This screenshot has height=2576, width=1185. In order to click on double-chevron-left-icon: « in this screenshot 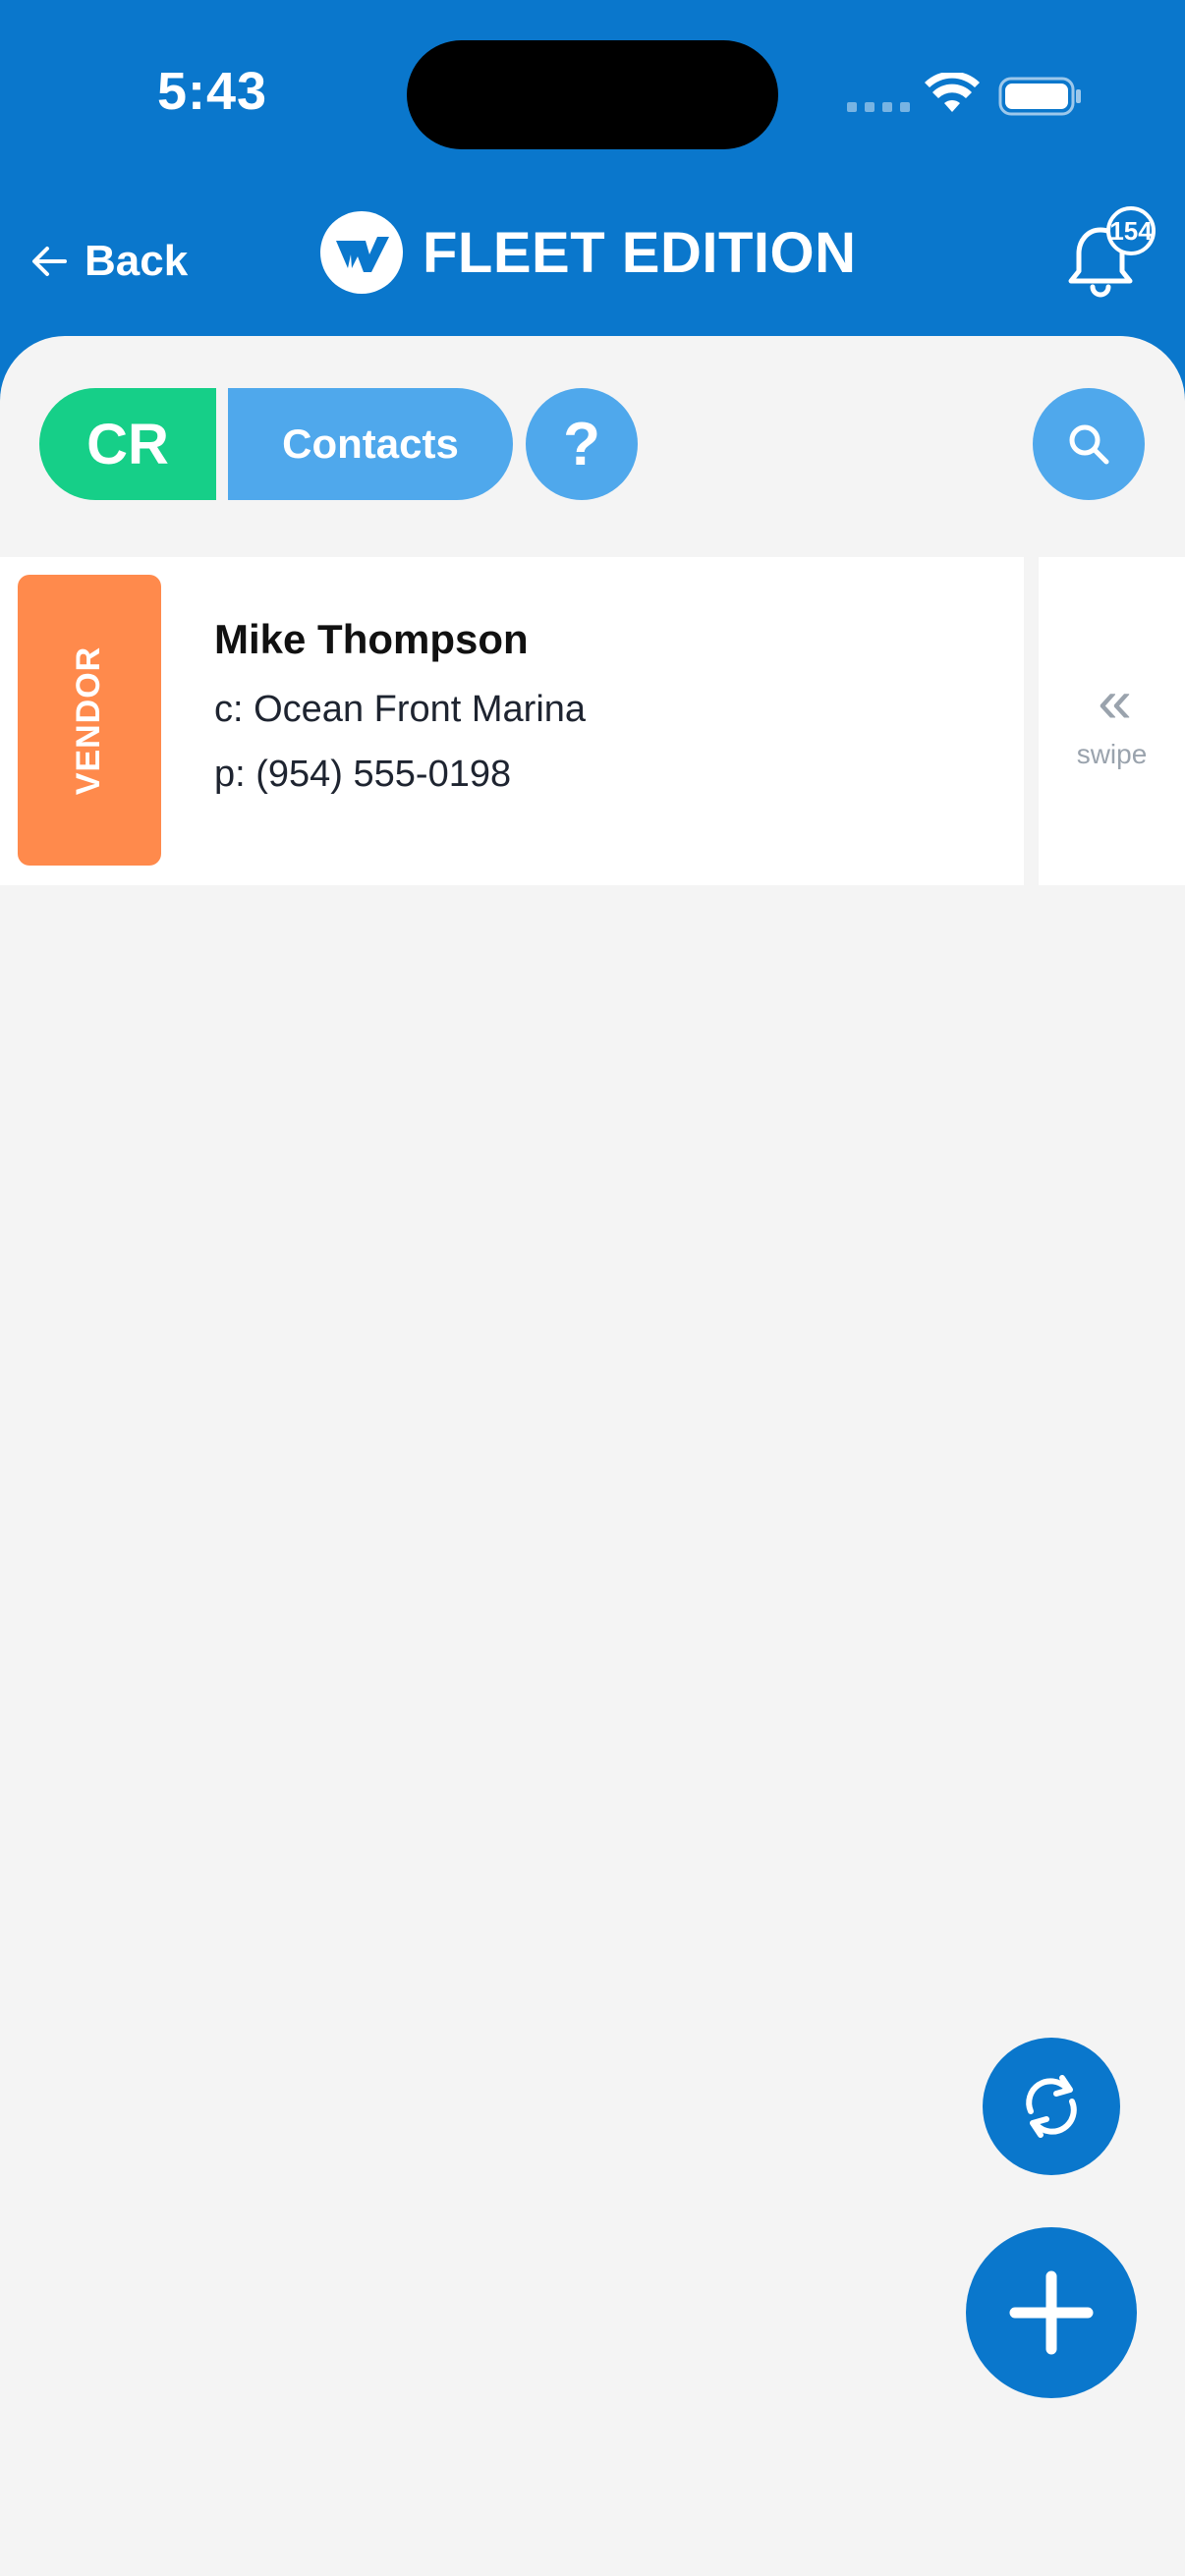, I will do `click(1115, 702)`.